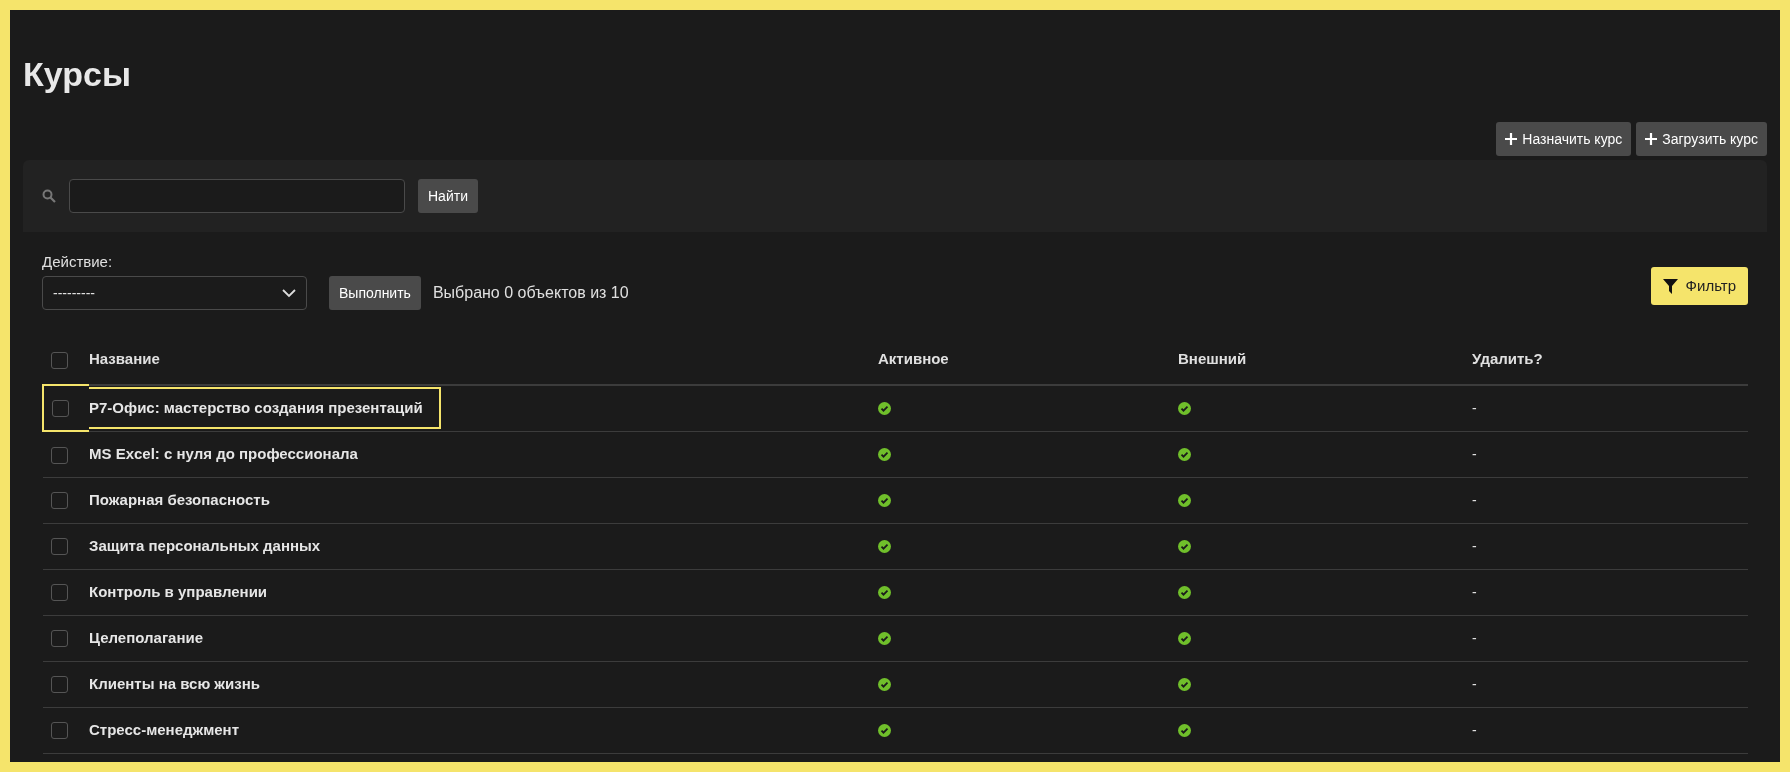 The image size is (1790, 772). Describe the element at coordinates (205, 545) in the screenshot. I see `course-name-link: Защита персональных данных` at that location.